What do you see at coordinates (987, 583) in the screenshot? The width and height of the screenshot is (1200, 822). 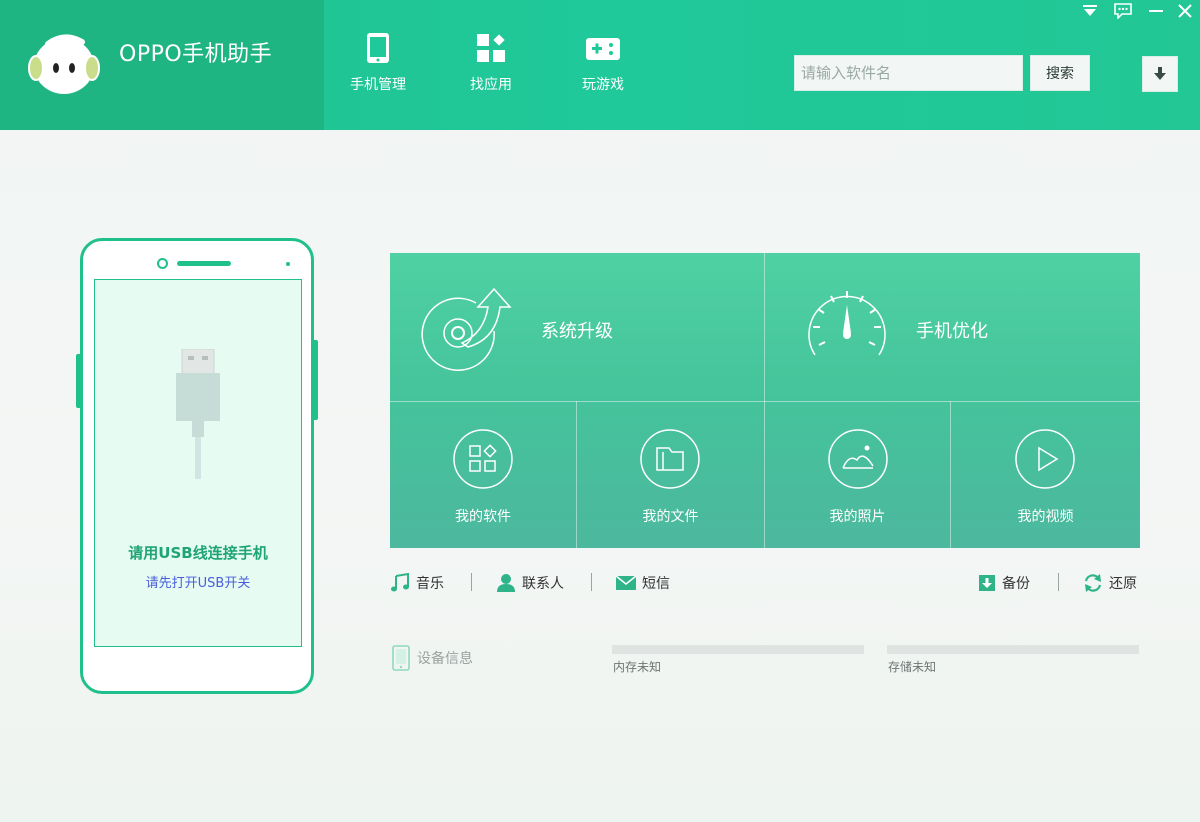 I see `backup-icon` at bounding box center [987, 583].